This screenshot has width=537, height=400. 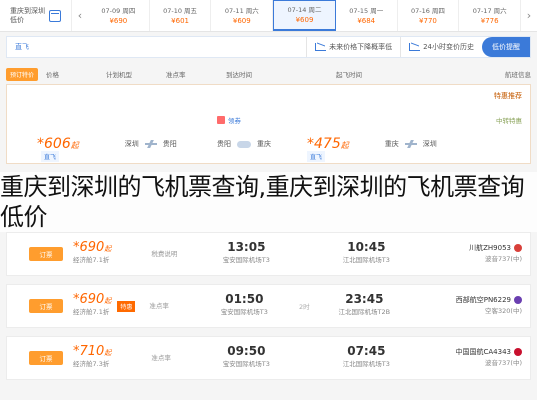 I want to click on promo-badge: 特惠, so click(x=126, y=306).